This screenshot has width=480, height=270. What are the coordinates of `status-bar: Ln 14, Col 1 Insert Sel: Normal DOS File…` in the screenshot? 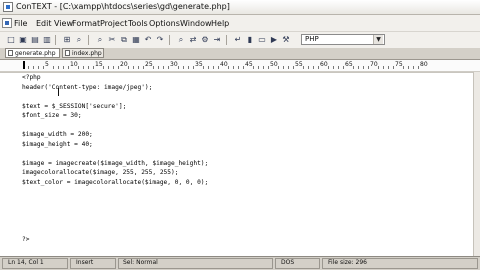 It's located at (240, 263).